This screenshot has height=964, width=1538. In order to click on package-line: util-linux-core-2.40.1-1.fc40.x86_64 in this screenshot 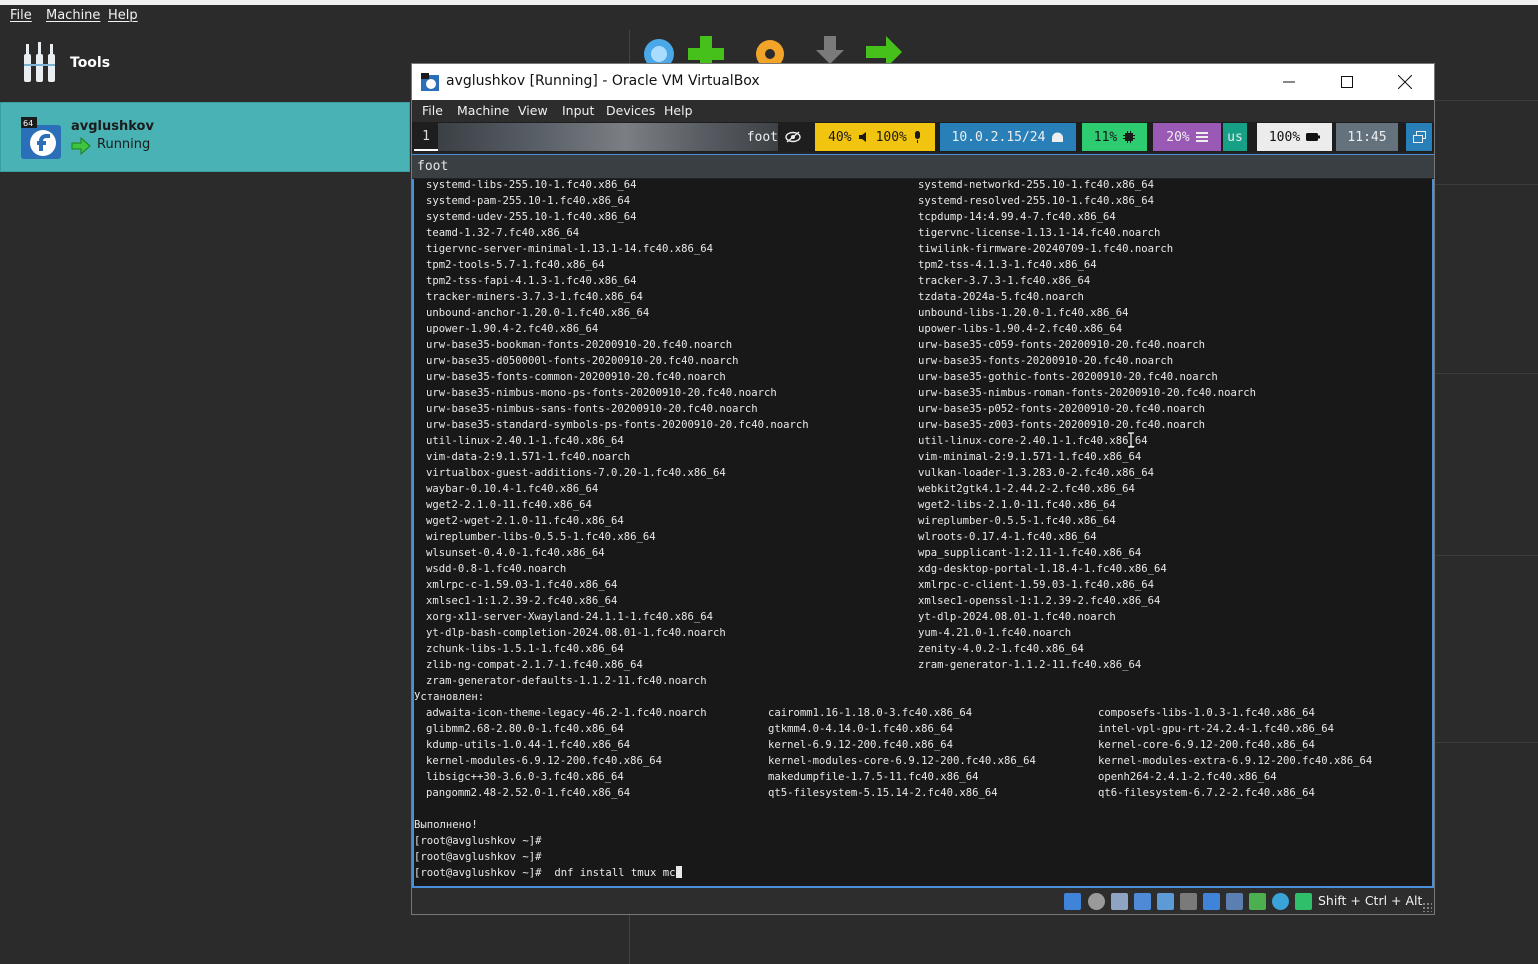, I will do `click(1033, 441)`.